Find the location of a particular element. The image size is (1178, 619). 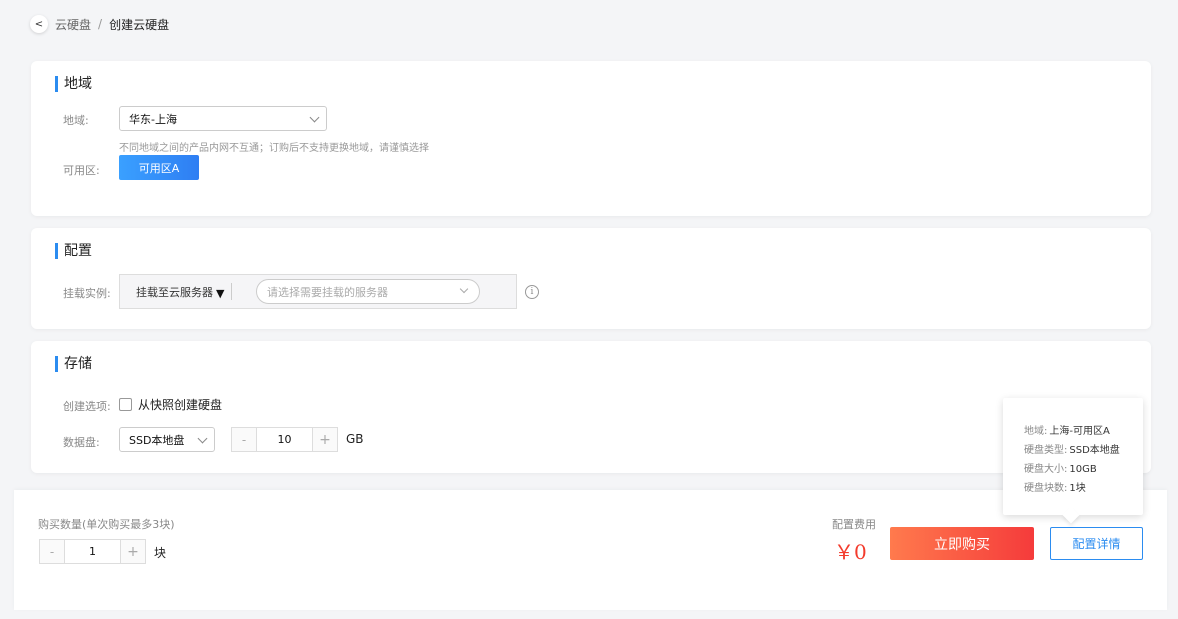

breadcrumb: < 云硬盘 / 创建云硬盘 is located at coordinates (99, 24).